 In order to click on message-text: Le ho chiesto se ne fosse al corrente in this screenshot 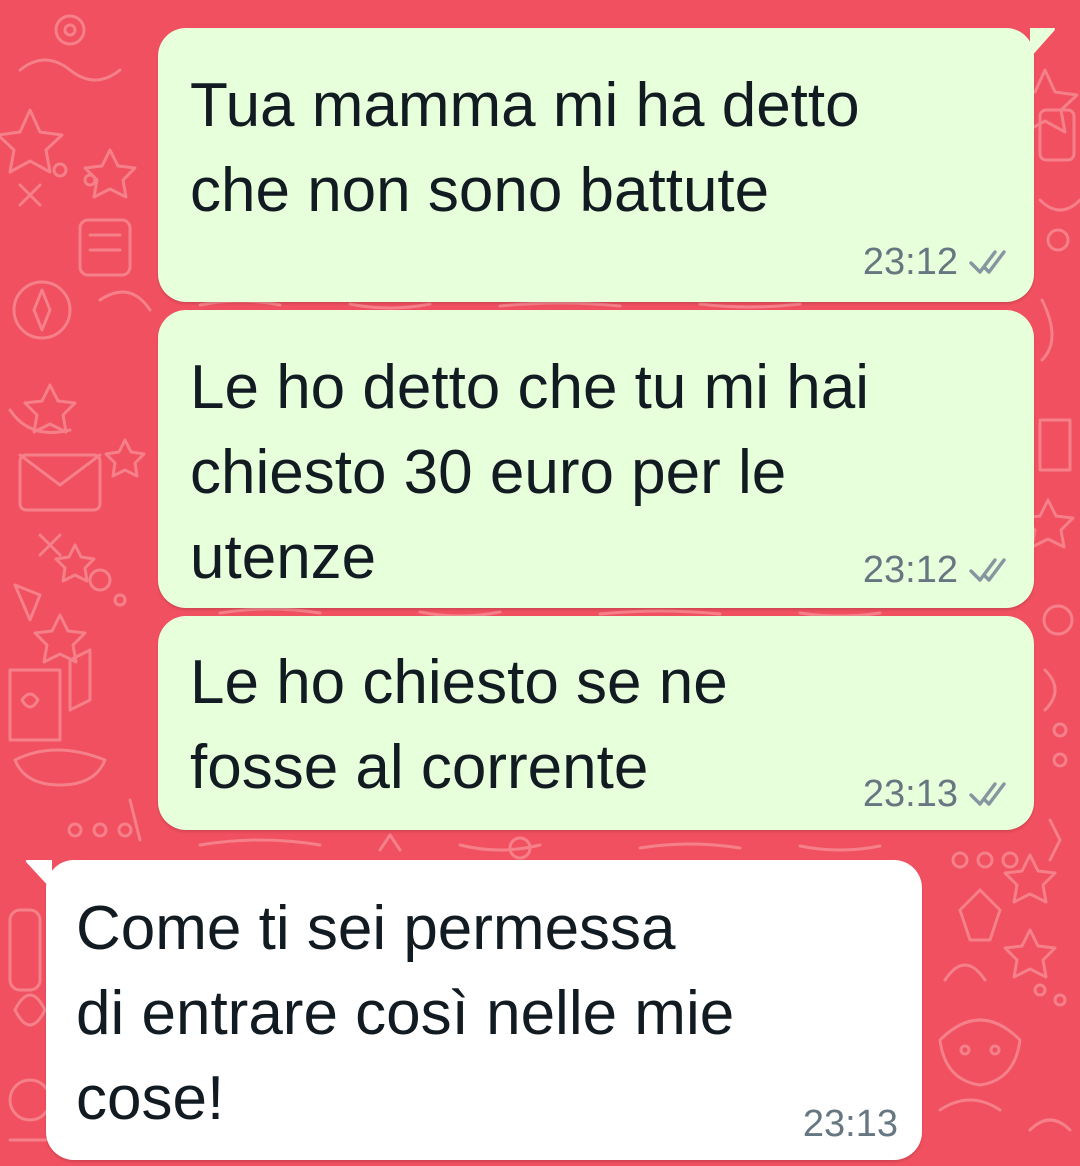, I will do `click(459, 725)`.